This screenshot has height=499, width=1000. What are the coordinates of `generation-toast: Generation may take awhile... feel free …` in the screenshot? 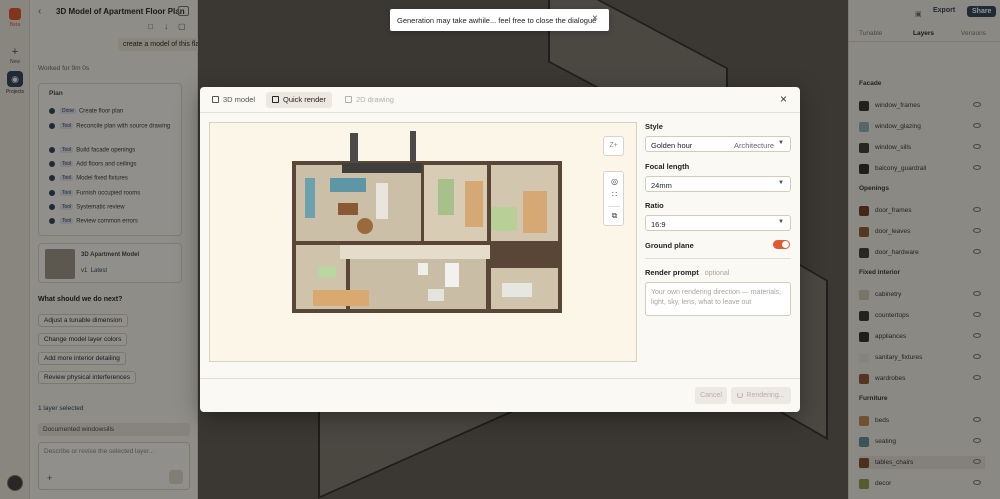 It's located at (499, 20).